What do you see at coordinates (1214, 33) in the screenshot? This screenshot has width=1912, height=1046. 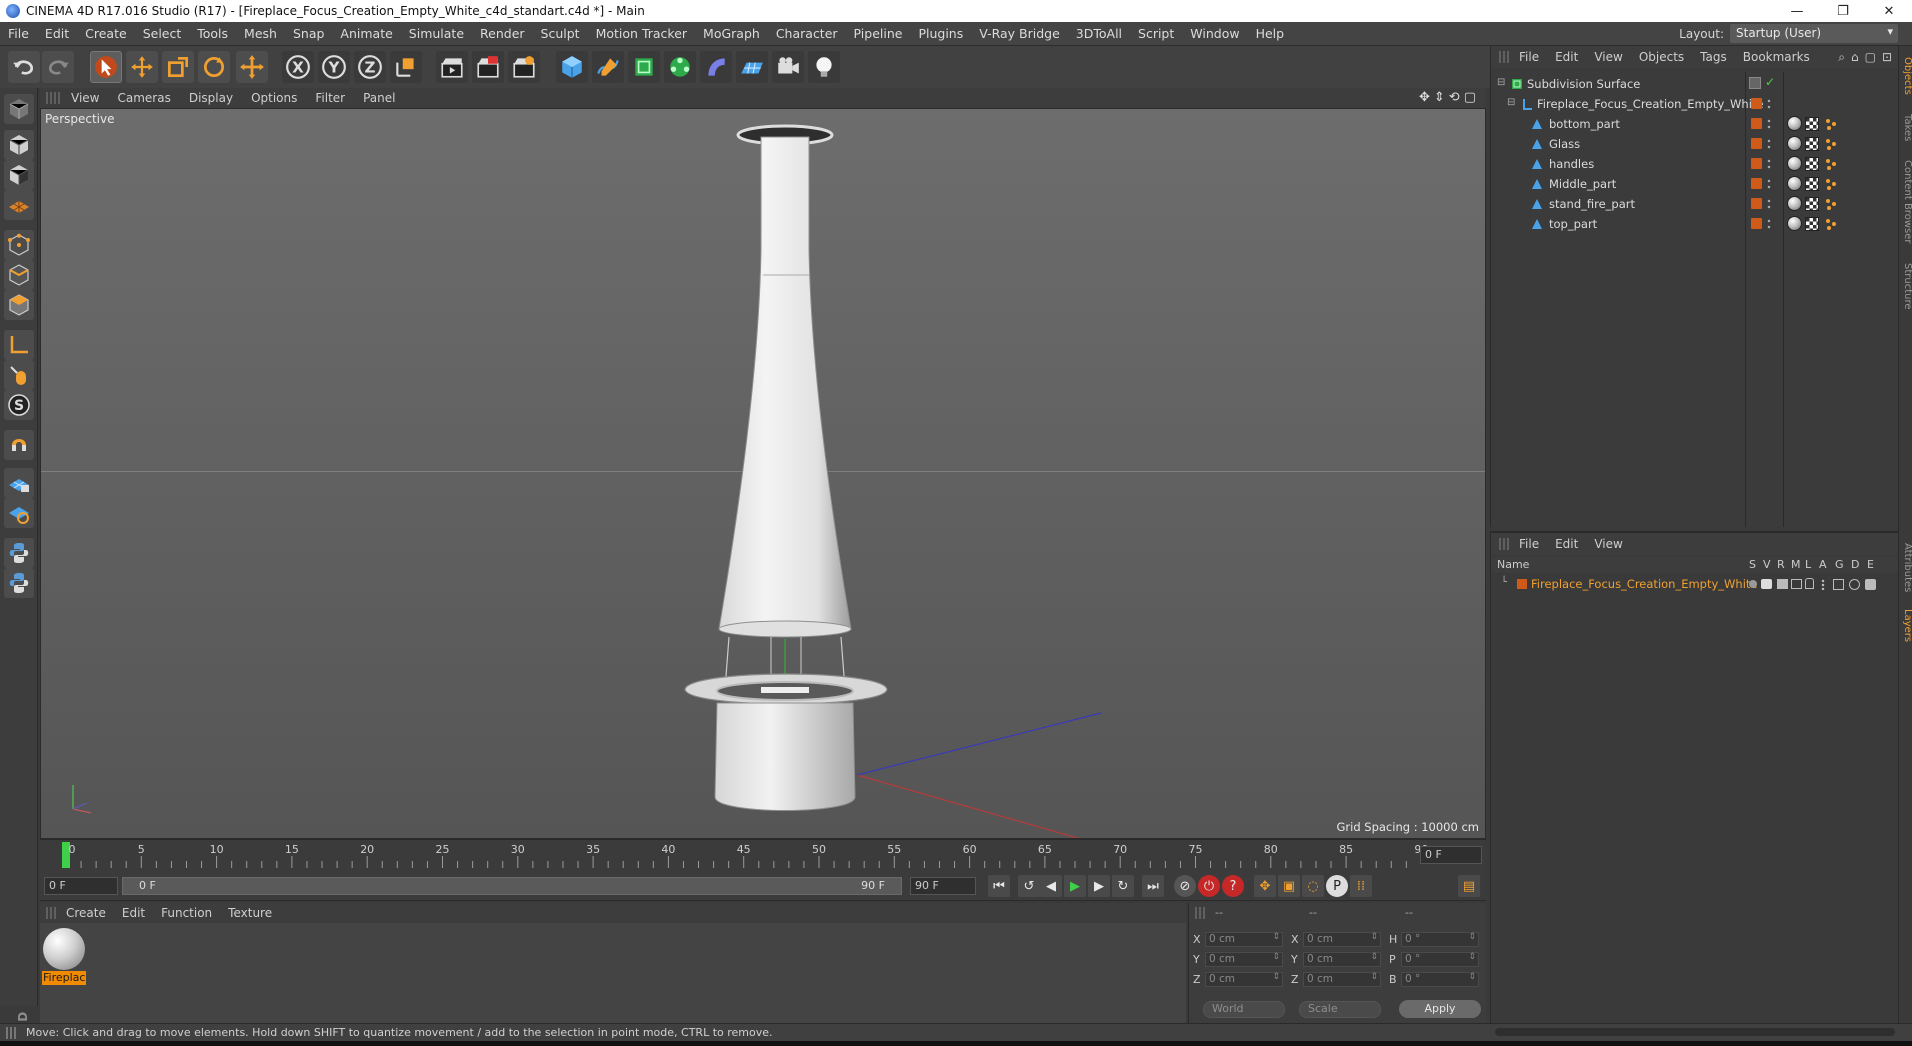 I see `menu-window: Window` at bounding box center [1214, 33].